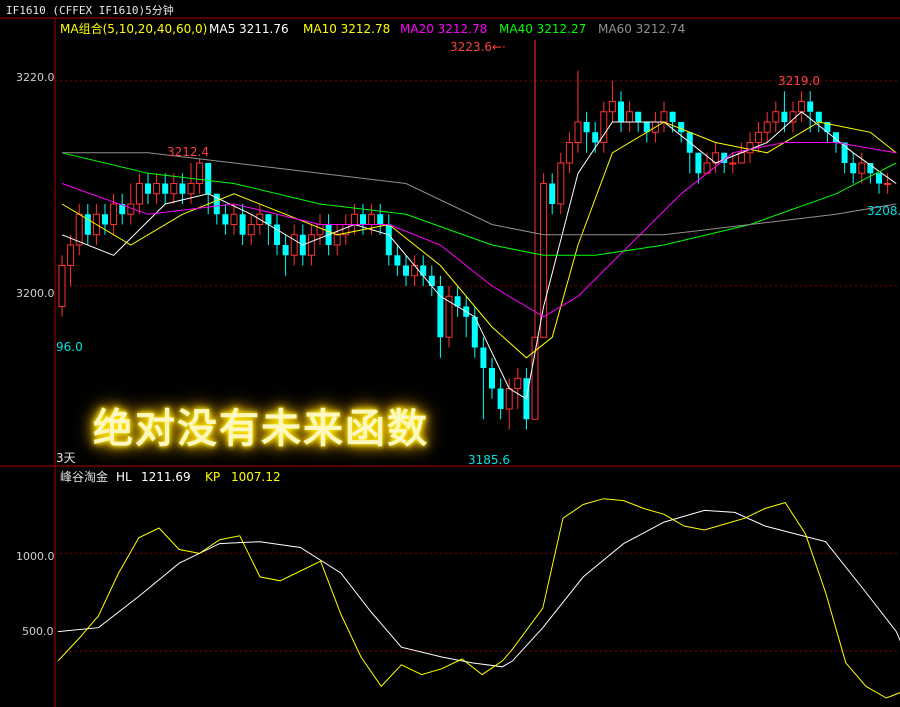 Image resolution: width=900 pixels, height=707 pixels. What do you see at coordinates (124, 477) in the screenshot?
I see `hl-label: HL` at bounding box center [124, 477].